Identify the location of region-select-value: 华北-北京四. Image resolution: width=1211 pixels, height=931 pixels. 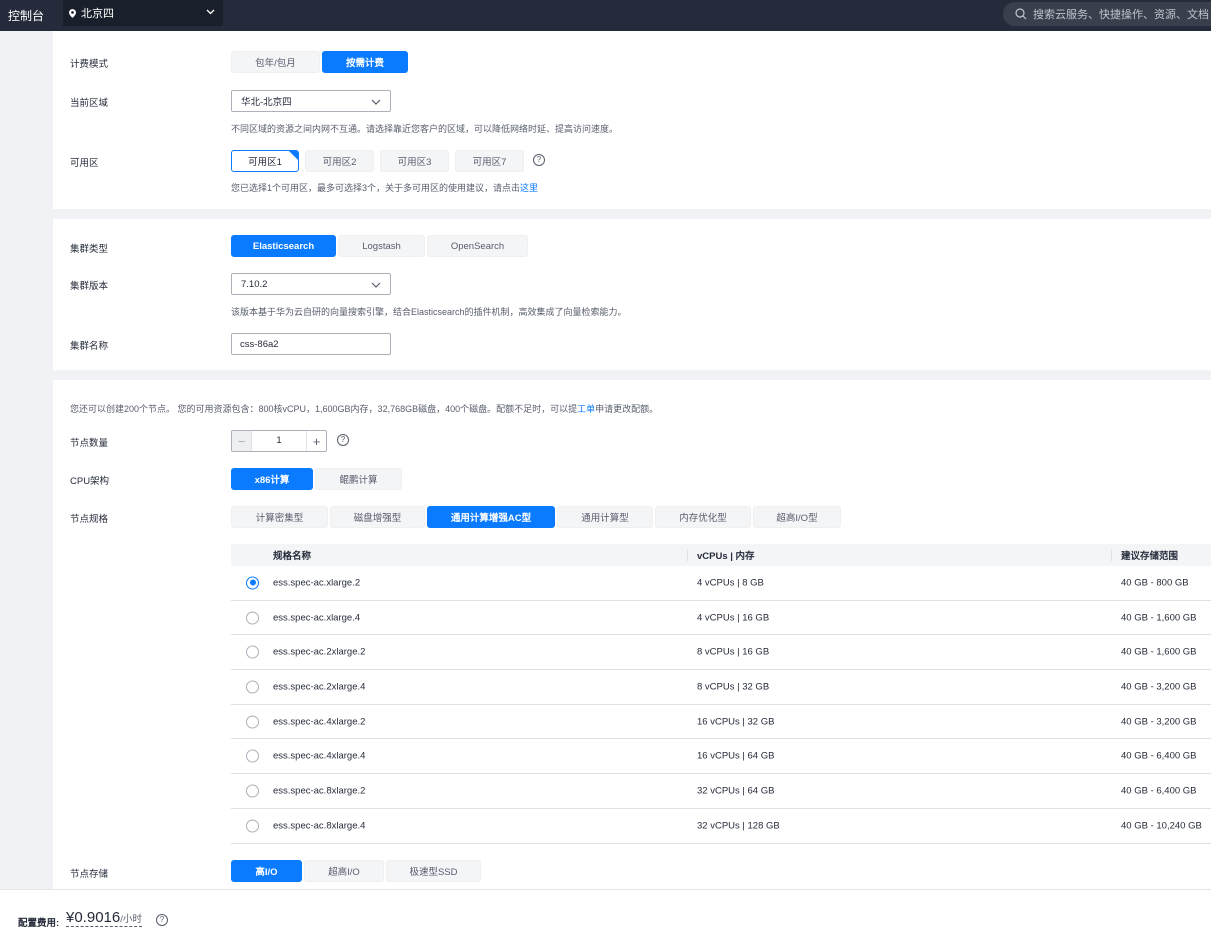
(266, 102).